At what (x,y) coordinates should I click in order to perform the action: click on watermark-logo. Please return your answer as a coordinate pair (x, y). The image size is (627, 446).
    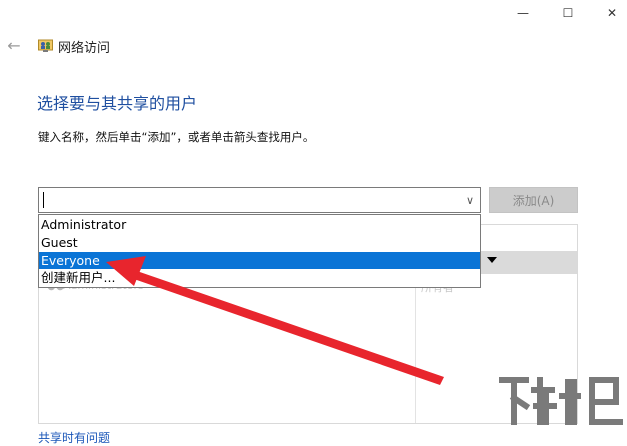
    Looking at the image, I should click on (561, 401).